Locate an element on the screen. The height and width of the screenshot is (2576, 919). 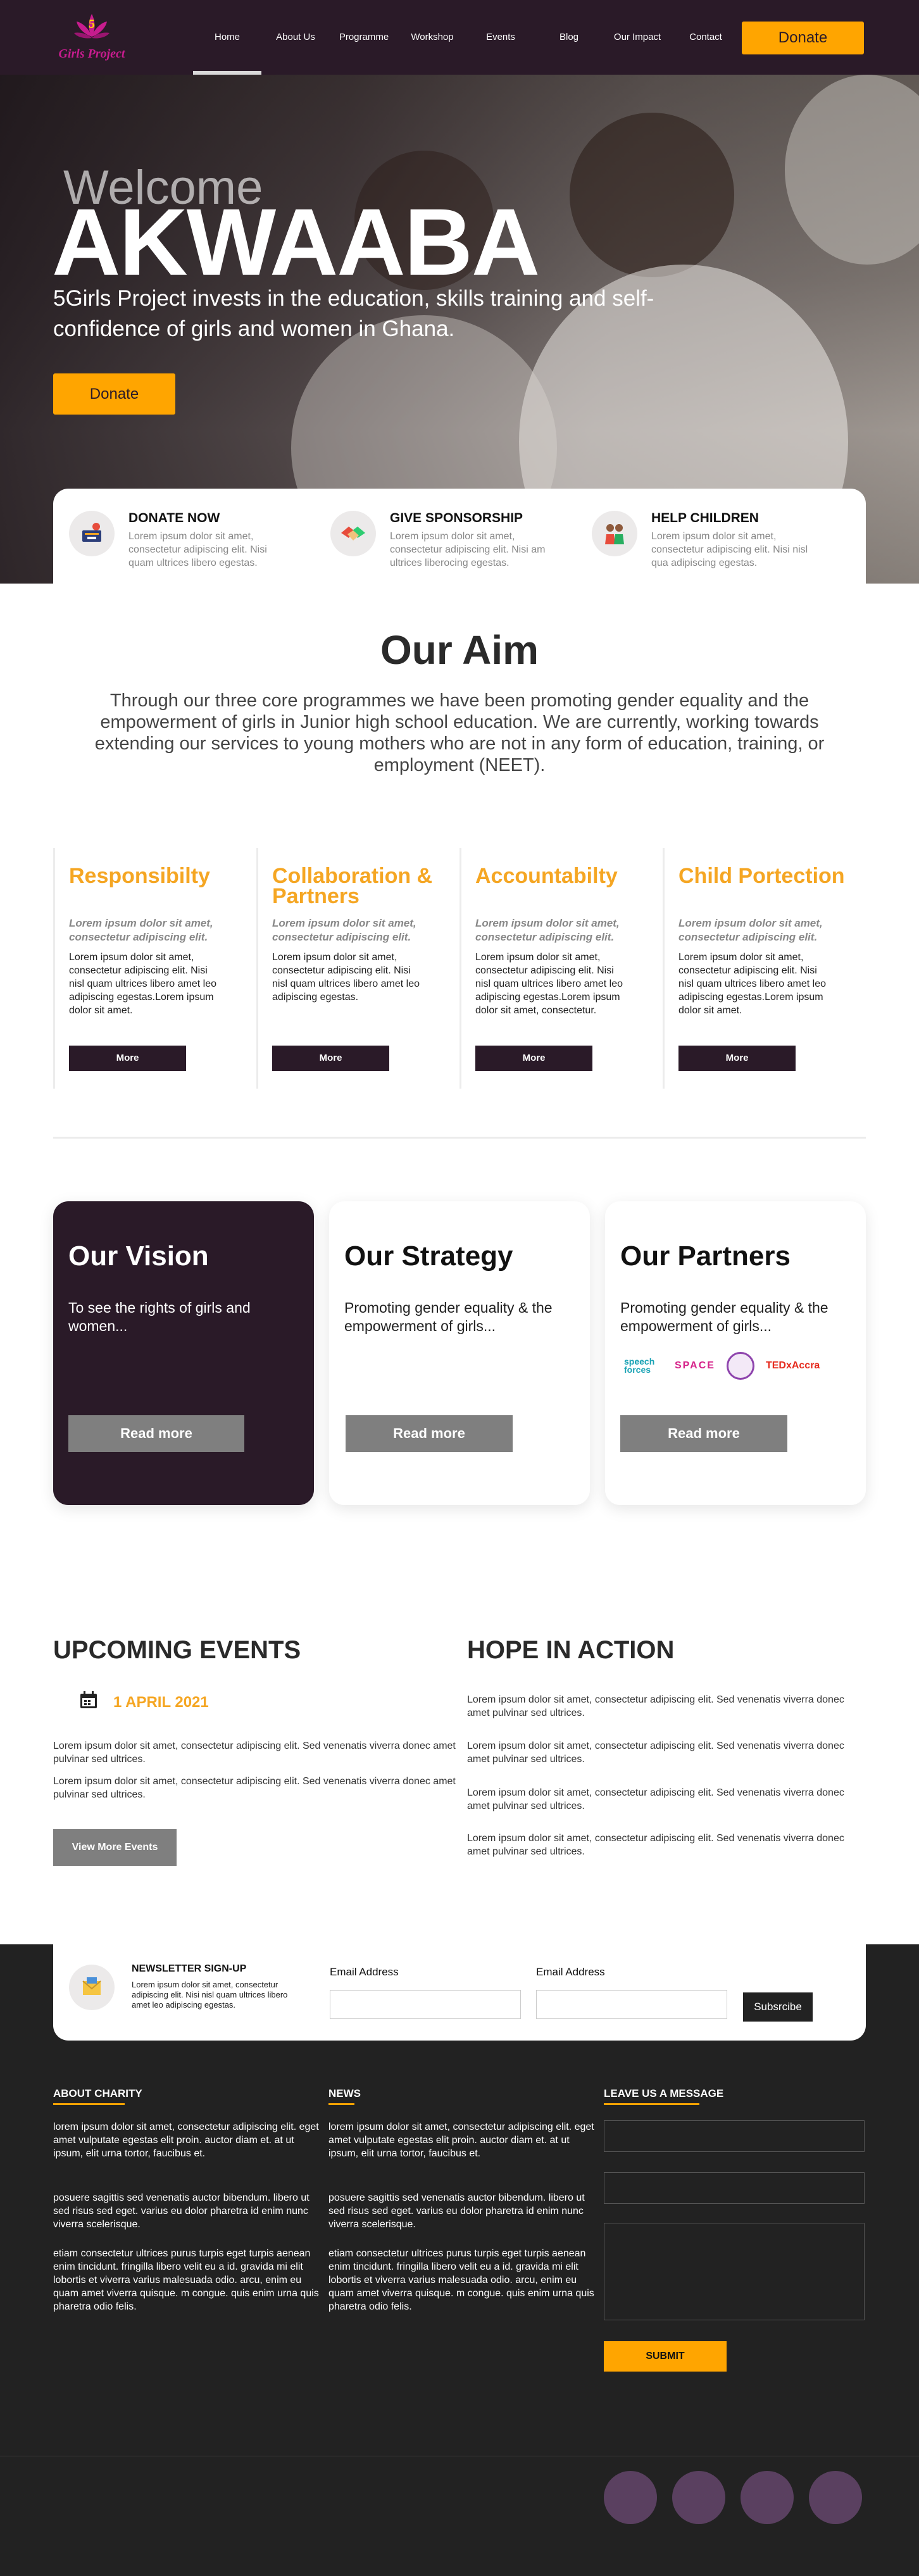
nav-contact: Contact is located at coordinates (706, 37).